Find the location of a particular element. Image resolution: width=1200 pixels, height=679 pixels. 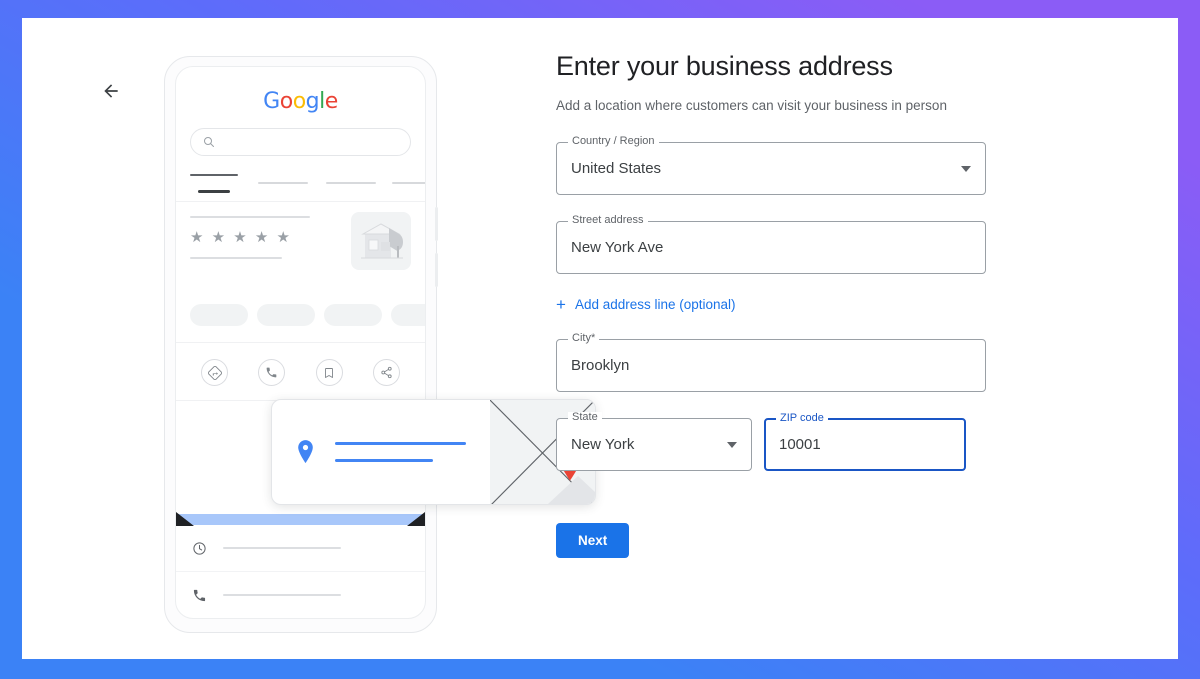

business-name-placeholder is located at coordinates (250, 217).